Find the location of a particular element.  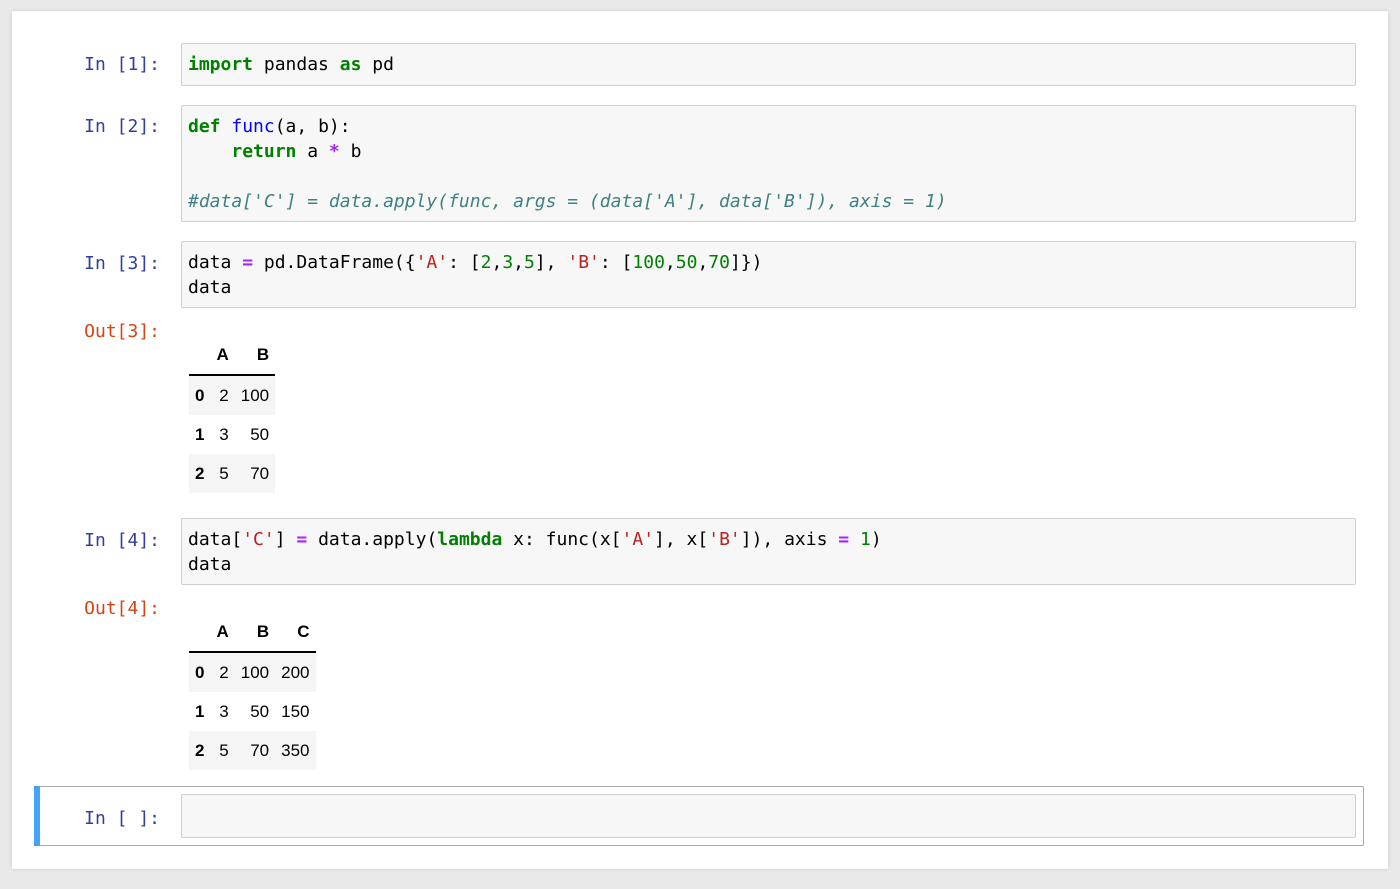

keyword-token: lambda is located at coordinates (470, 539).